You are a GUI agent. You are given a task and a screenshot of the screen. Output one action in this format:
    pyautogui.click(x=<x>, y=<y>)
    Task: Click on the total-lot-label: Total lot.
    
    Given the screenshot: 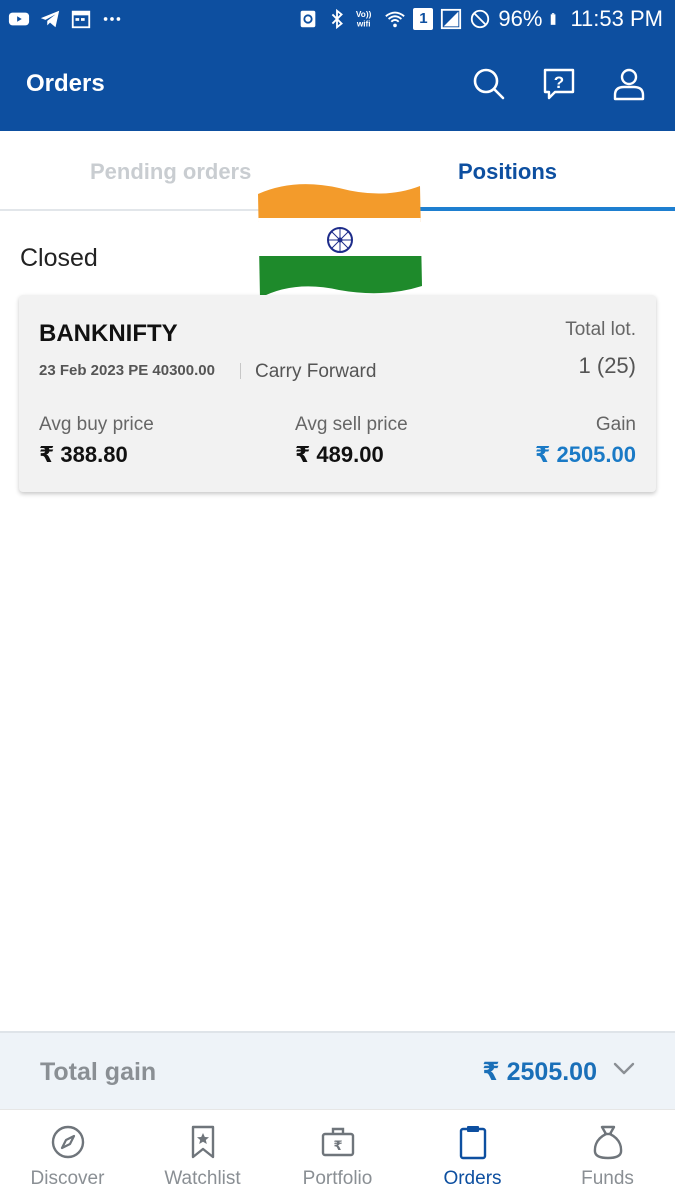 What is the action you would take?
    pyautogui.click(x=600, y=329)
    